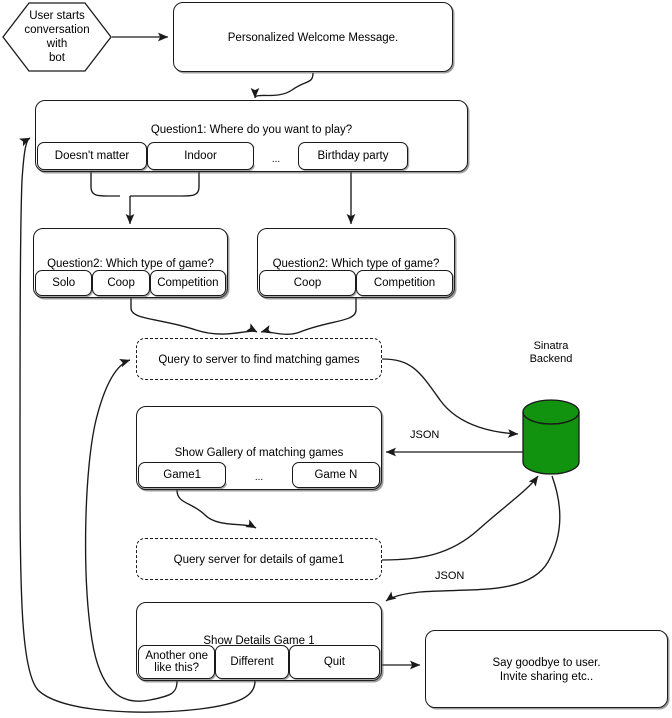 Image resolution: width=672 pixels, height=718 pixels. I want to click on node-user-starts-conversation: User starts conversation with bot, so click(57, 37).